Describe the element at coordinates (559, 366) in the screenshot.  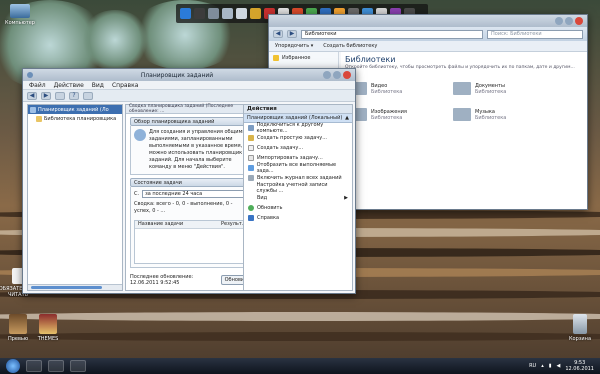
I see `volume-icon: ◀` at that location.